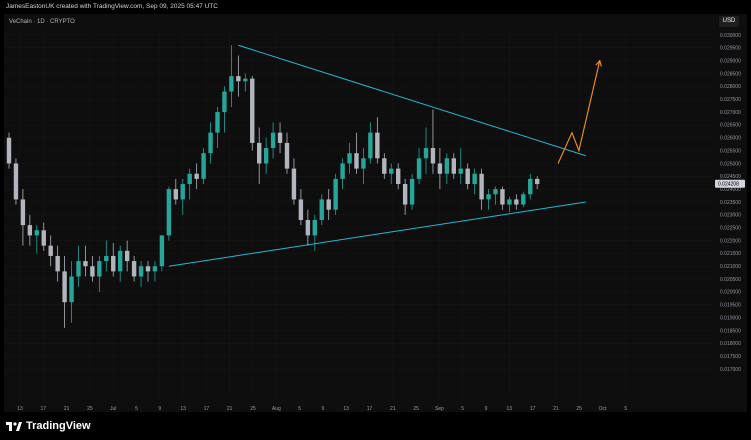 This screenshot has width=751, height=440. I want to click on y-tick-label: 0.023000, so click(730, 216).